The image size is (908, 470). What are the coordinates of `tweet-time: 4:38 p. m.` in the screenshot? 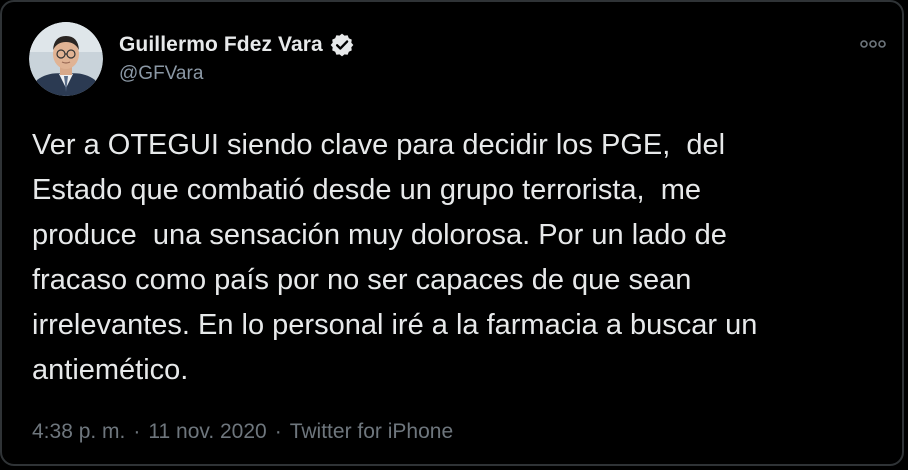 It's located at (78, 432).